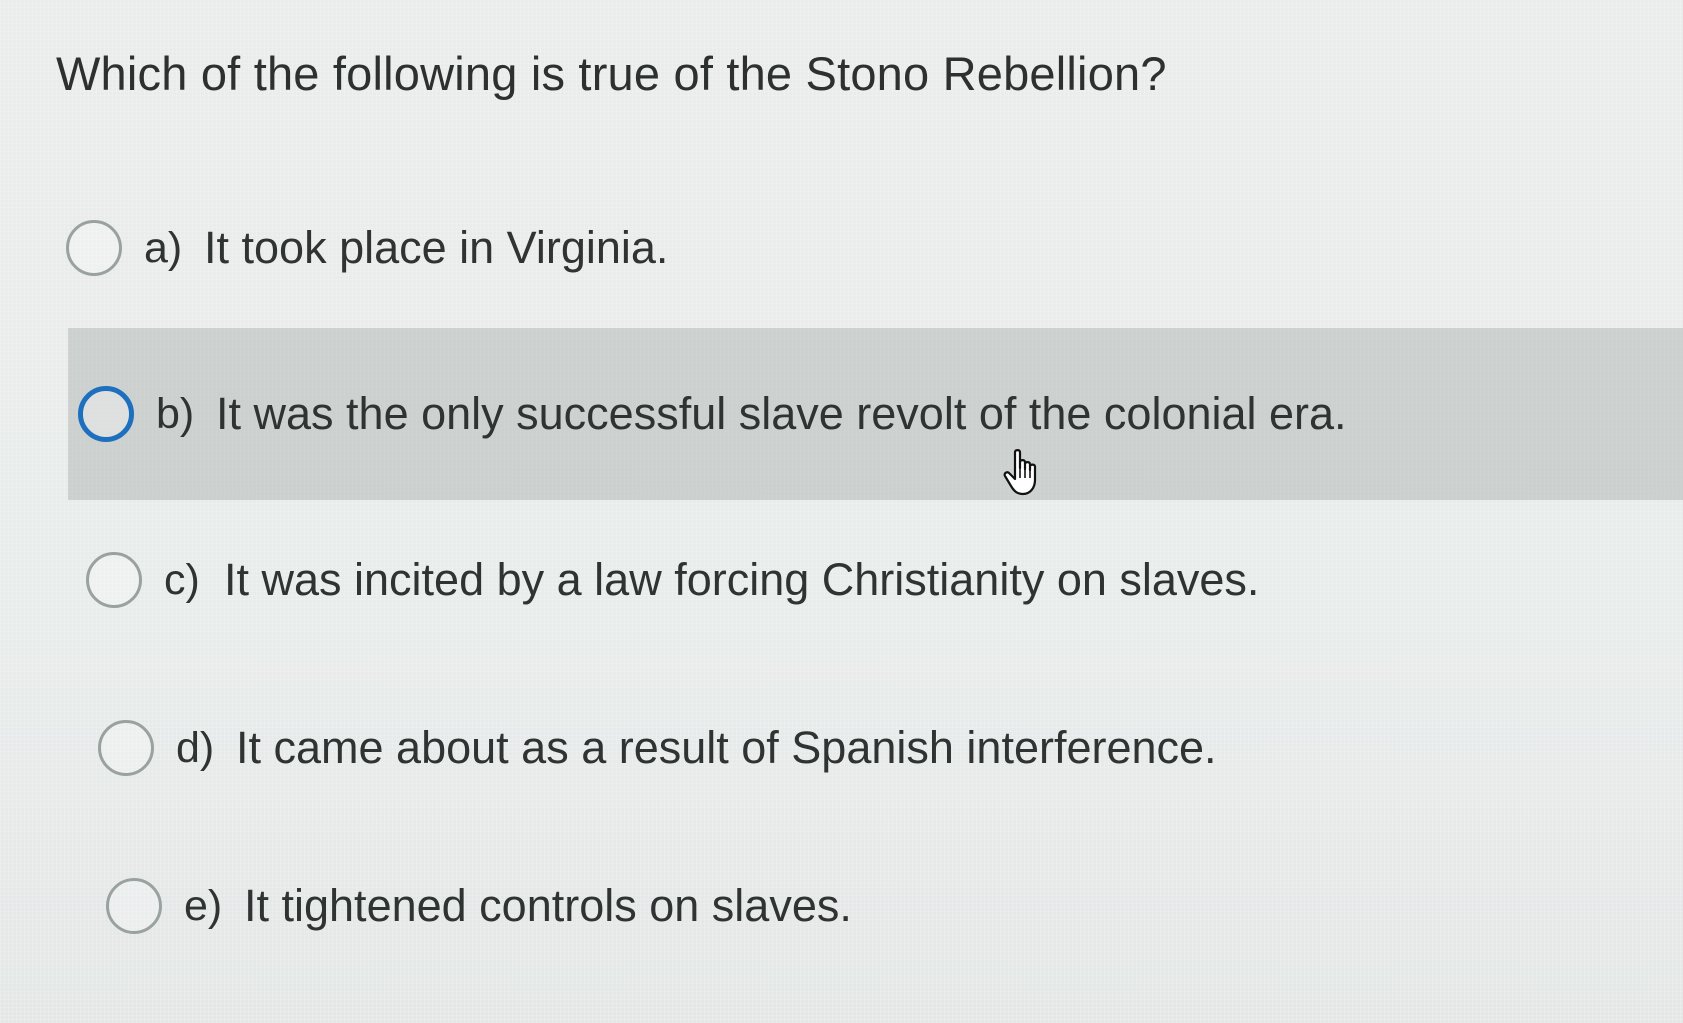  Describe the element at coordinates (182, 579) in the screenshot. I see `option-letter: c)` at that location.